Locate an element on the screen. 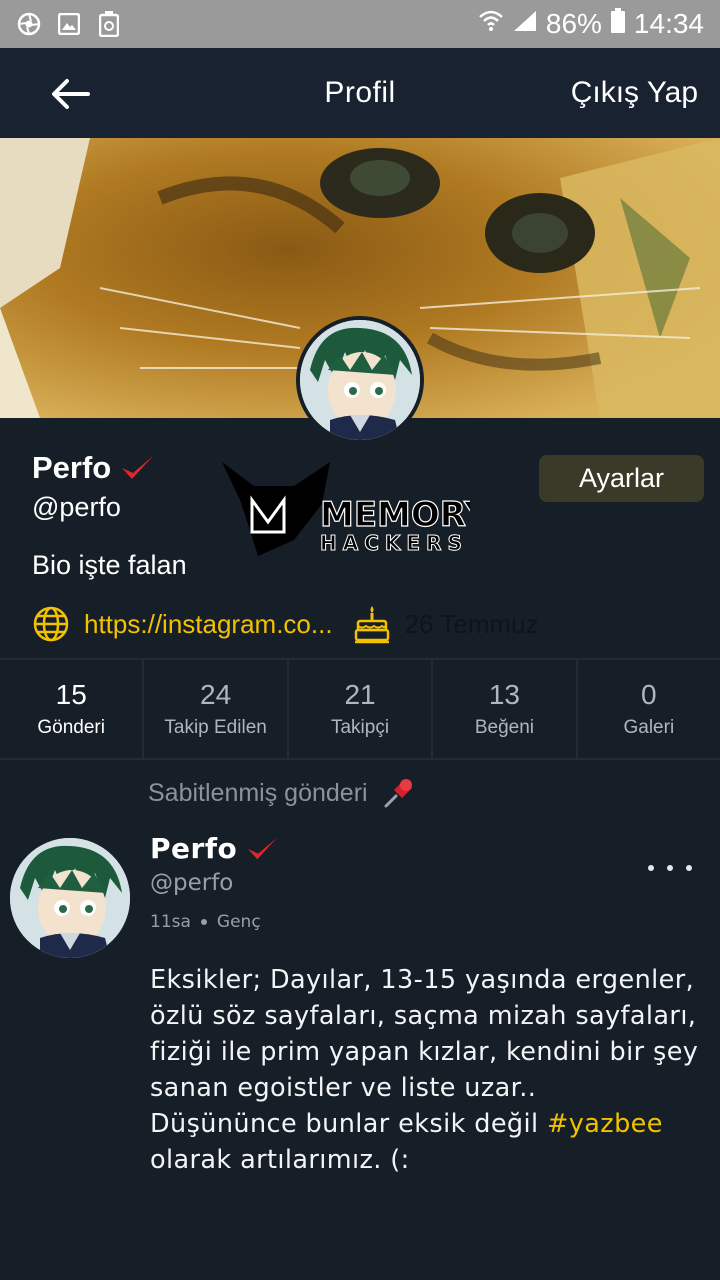 The image size is (720, 1280). watermark-logo: MEMORY HACKERS is located at coordinates (354, 508).